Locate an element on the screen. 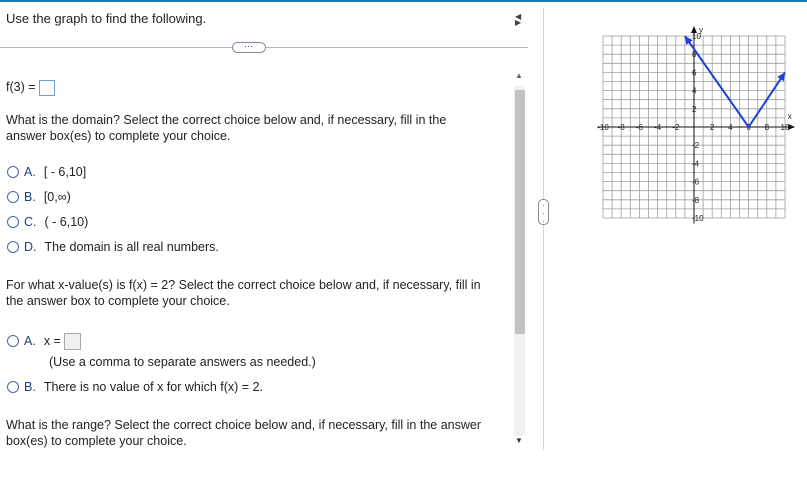  x-tick-label: 10 is located at coordinates (785, 127).